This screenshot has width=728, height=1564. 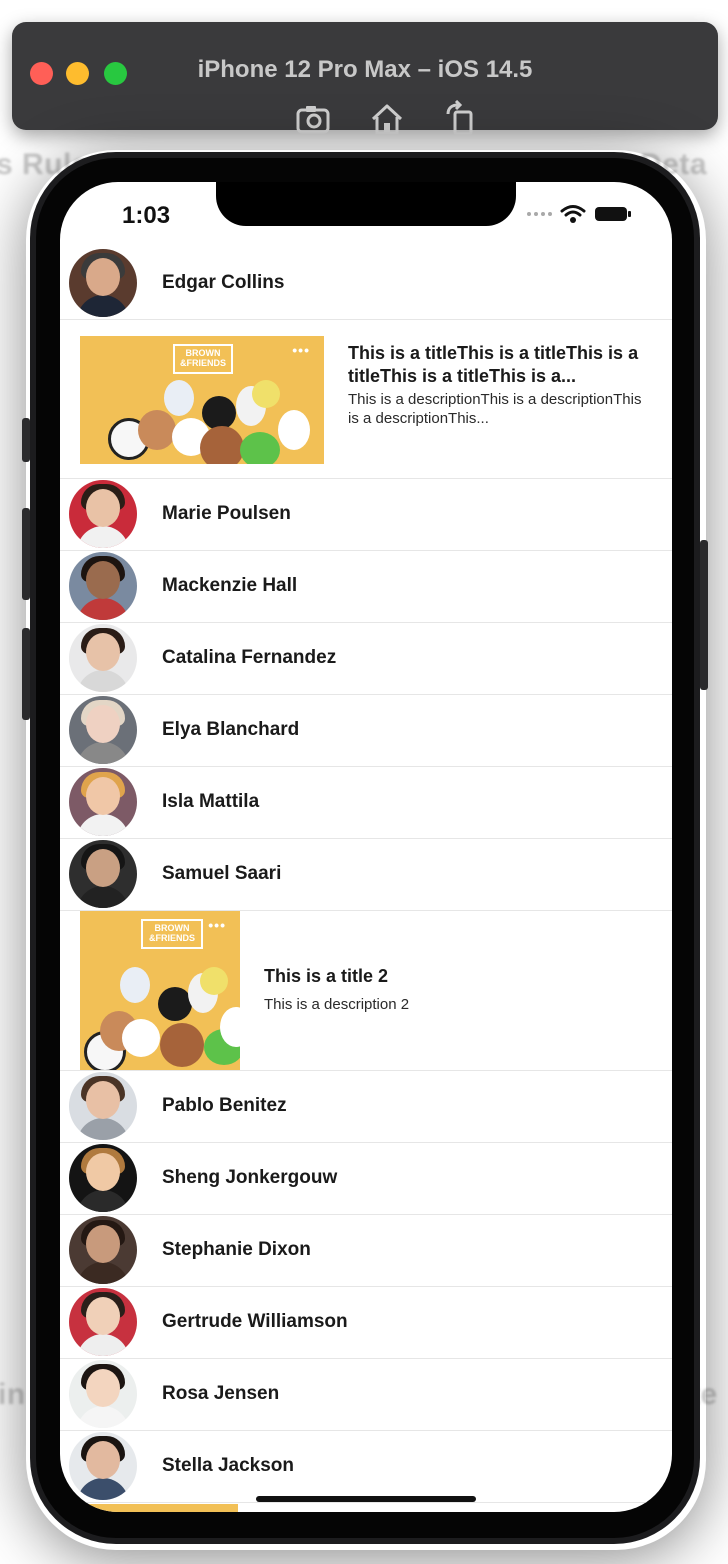 What do you see at coordinates (211, 801) in the screenshot?
I see `contact-name: Isla Mattila` at bounding box center [211, 801].